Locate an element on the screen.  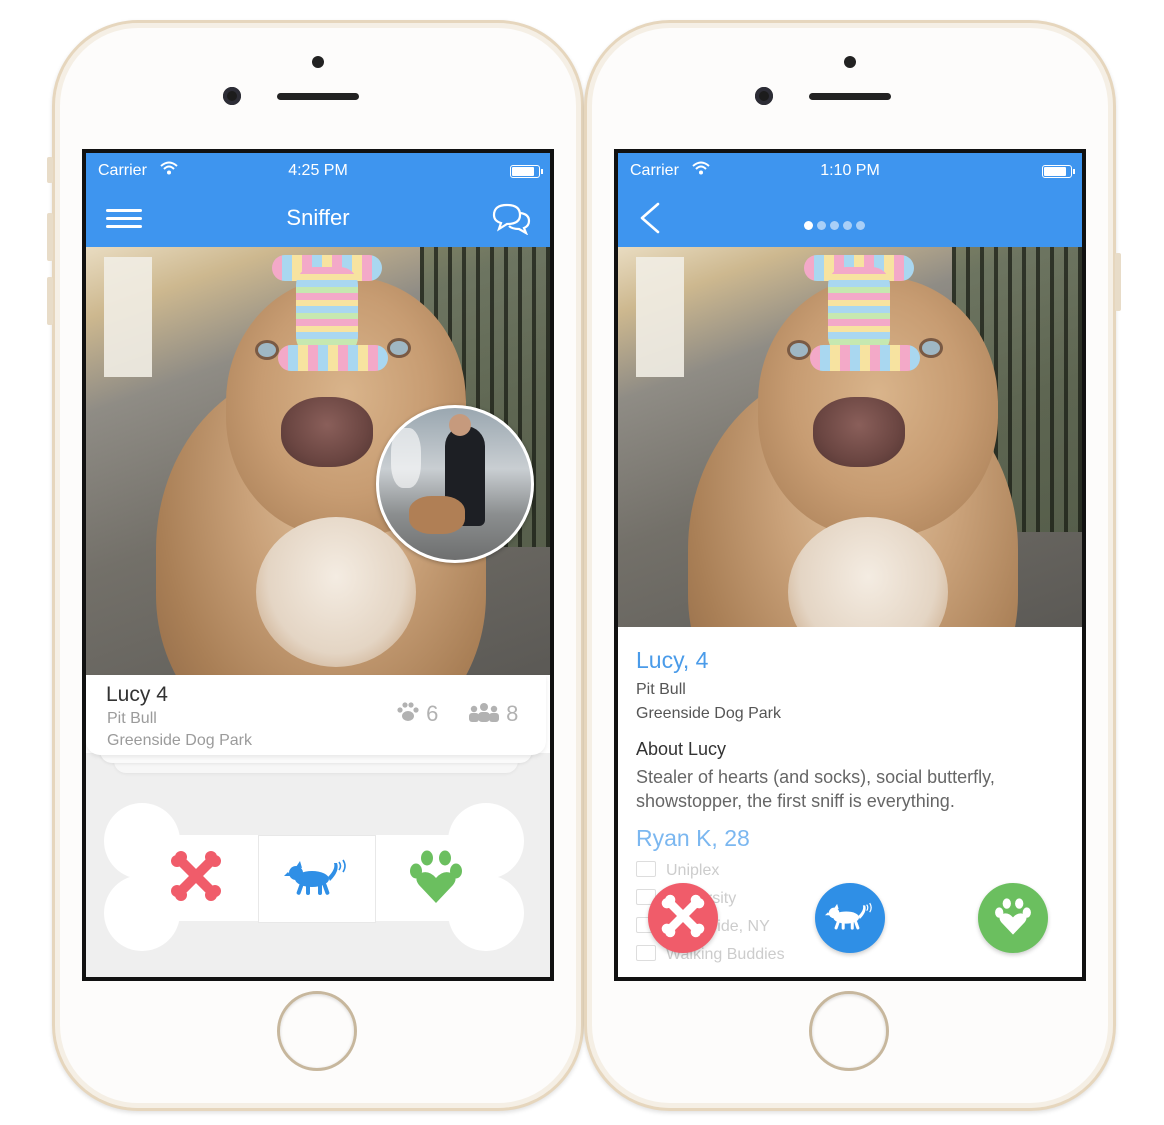
dog-name-age: Lucy, 4 is located at coordinates (672, 660).